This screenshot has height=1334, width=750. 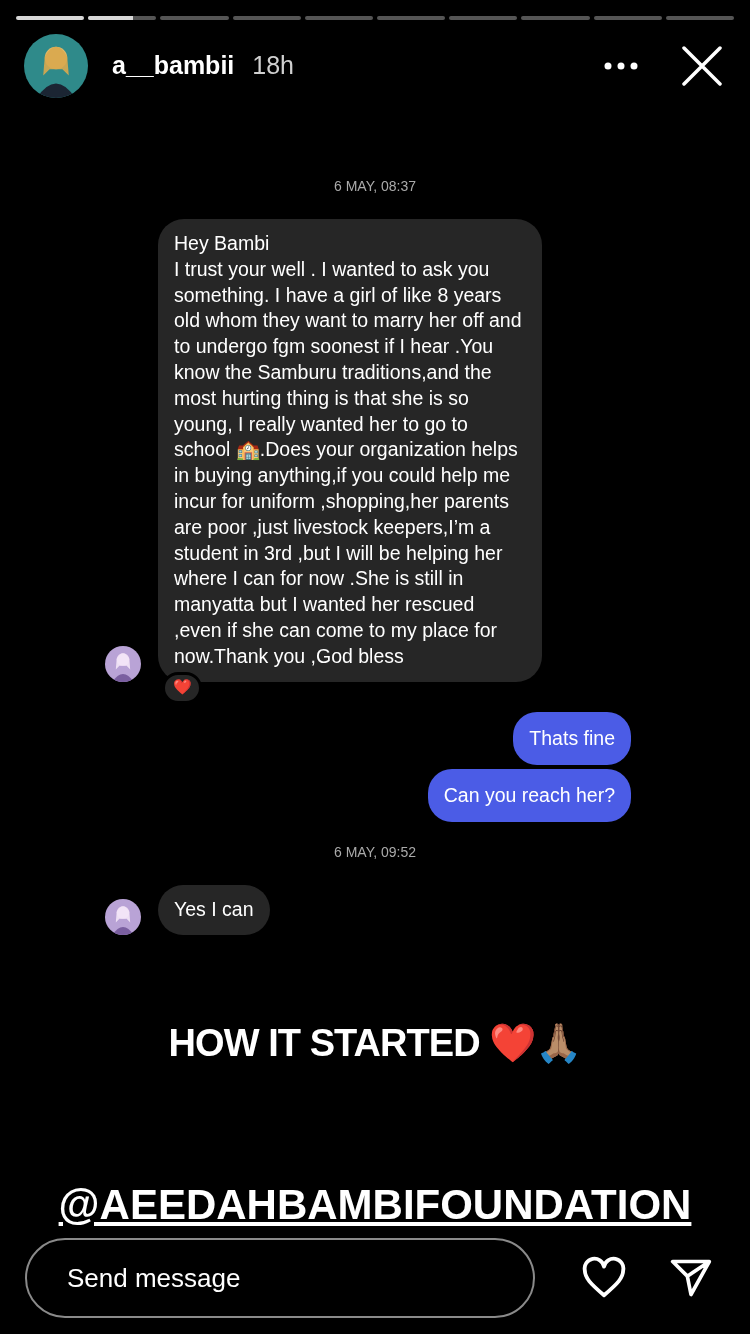 I want to click on more-icon, so click(x=621, y=66).